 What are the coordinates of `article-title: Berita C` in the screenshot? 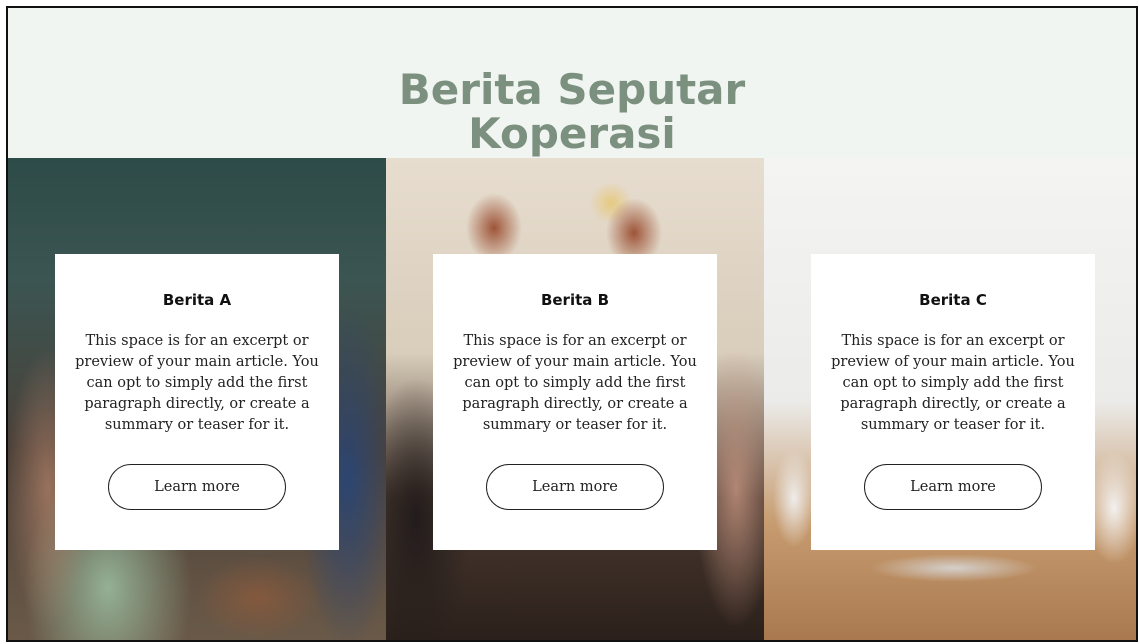 It's located at (953, 300).